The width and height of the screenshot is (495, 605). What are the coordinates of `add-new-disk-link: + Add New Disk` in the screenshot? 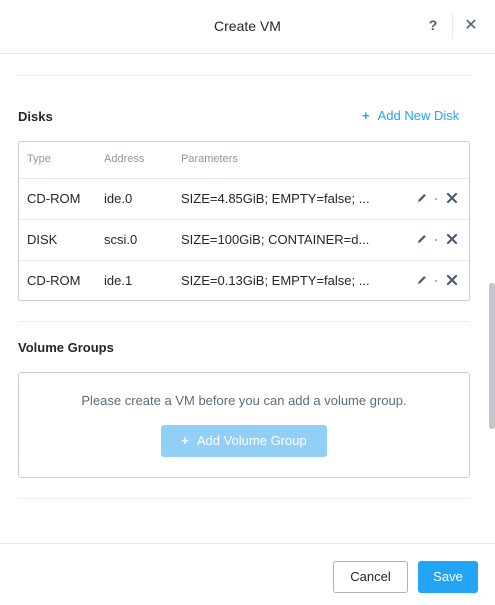 It's located at (410, 115).